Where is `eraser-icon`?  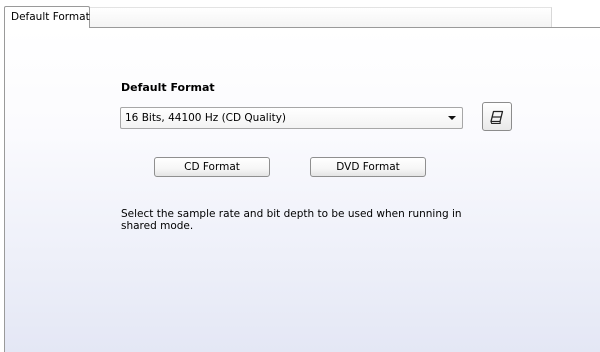
eraser-icon is located at coordinates (497, 117).